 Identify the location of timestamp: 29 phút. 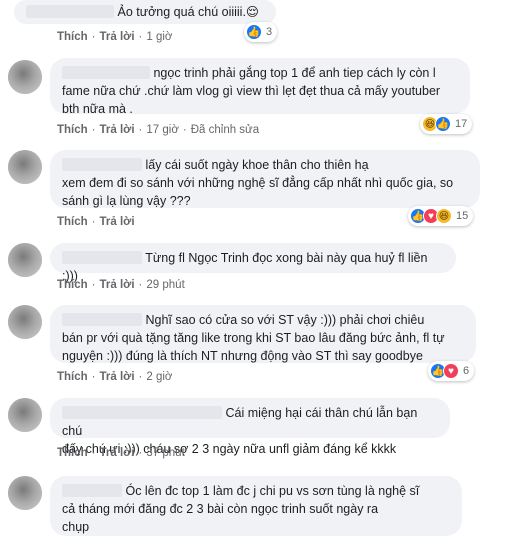
(165, 285).